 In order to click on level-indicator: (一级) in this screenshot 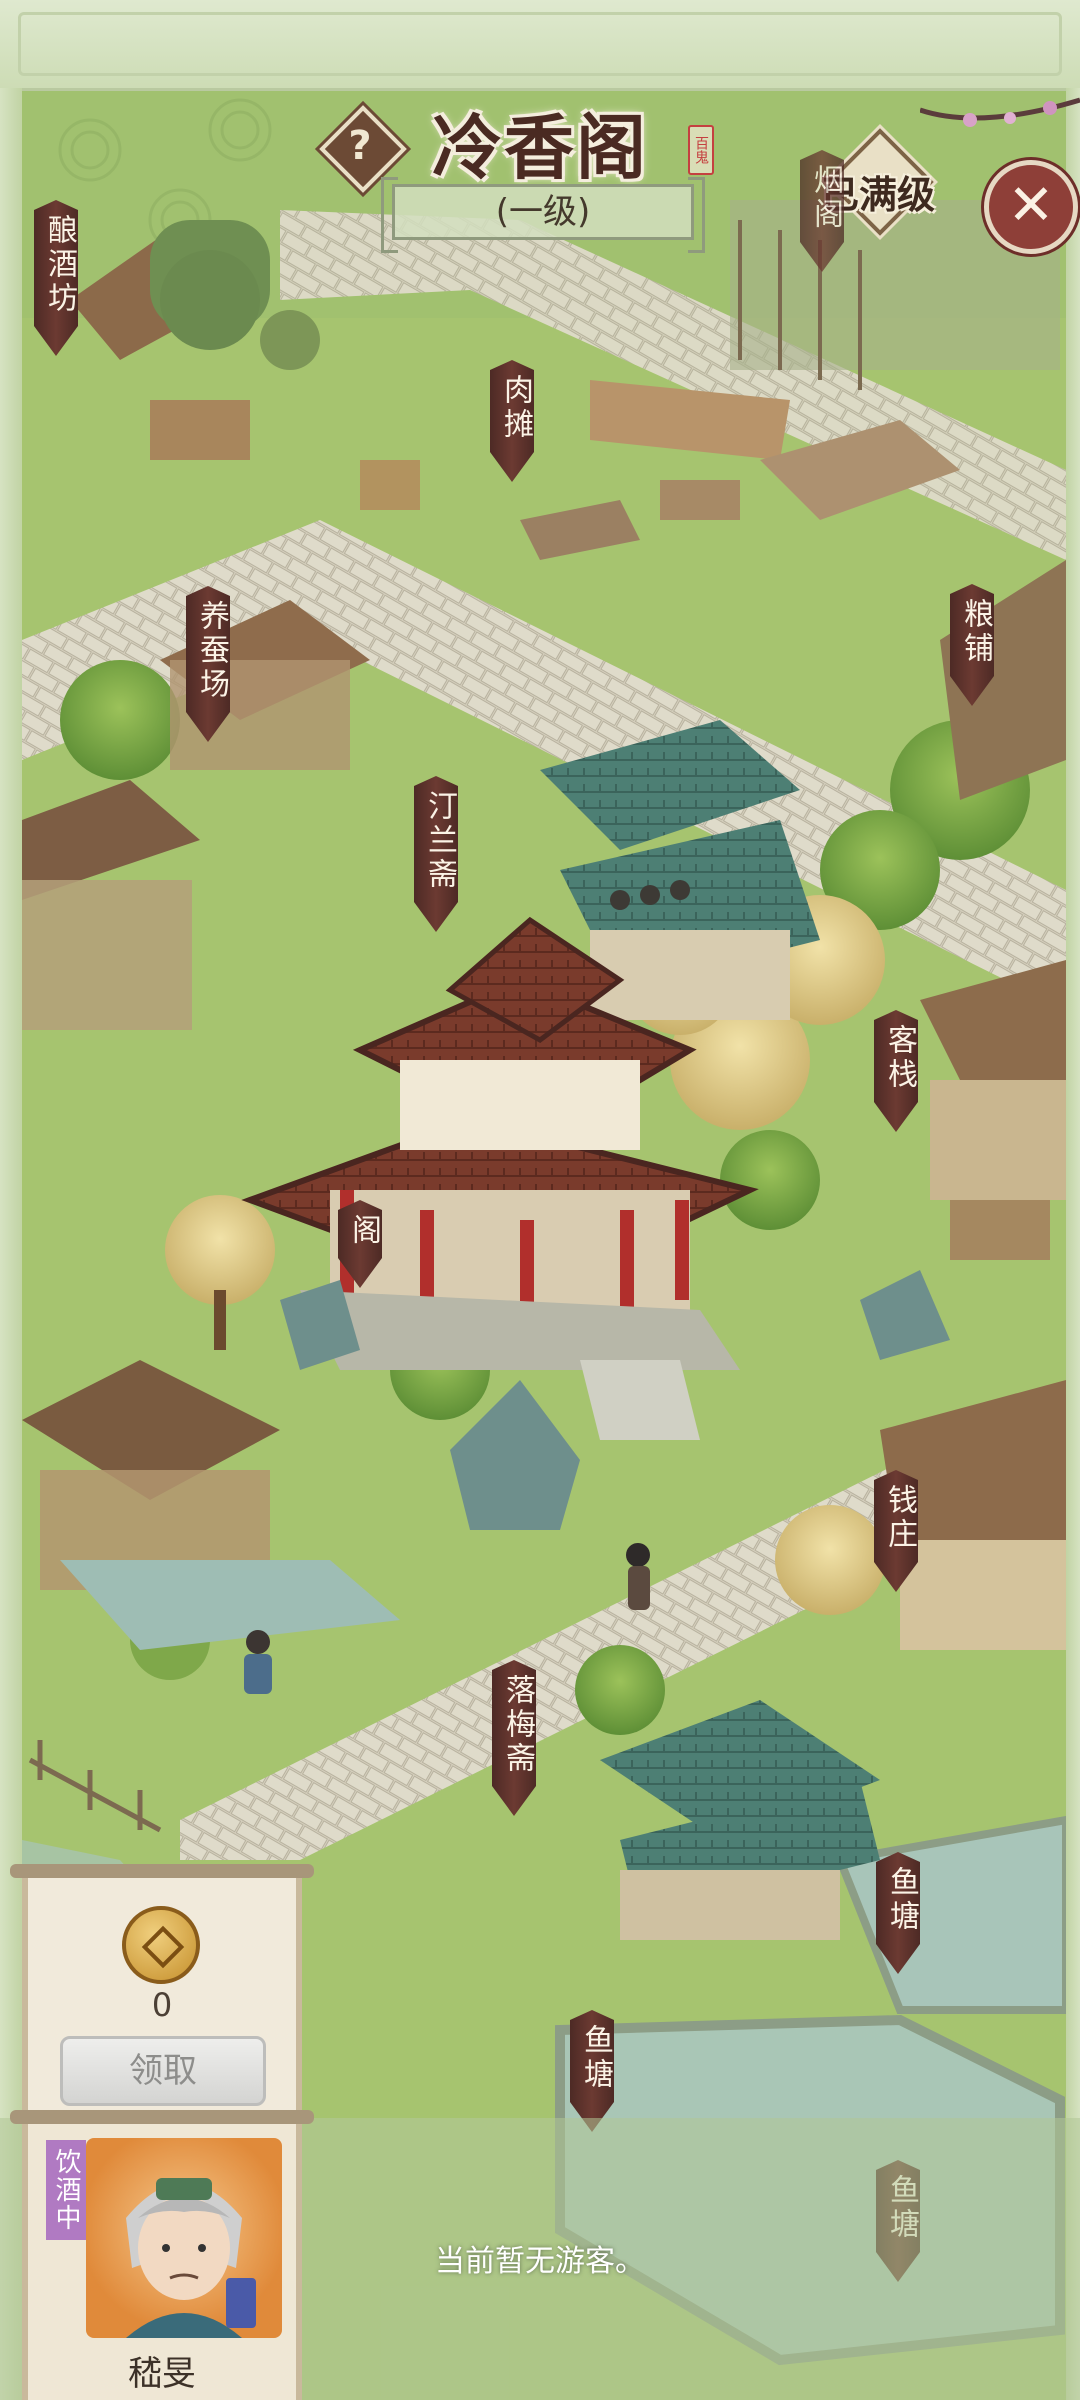, I will do `click(543, 215)`.